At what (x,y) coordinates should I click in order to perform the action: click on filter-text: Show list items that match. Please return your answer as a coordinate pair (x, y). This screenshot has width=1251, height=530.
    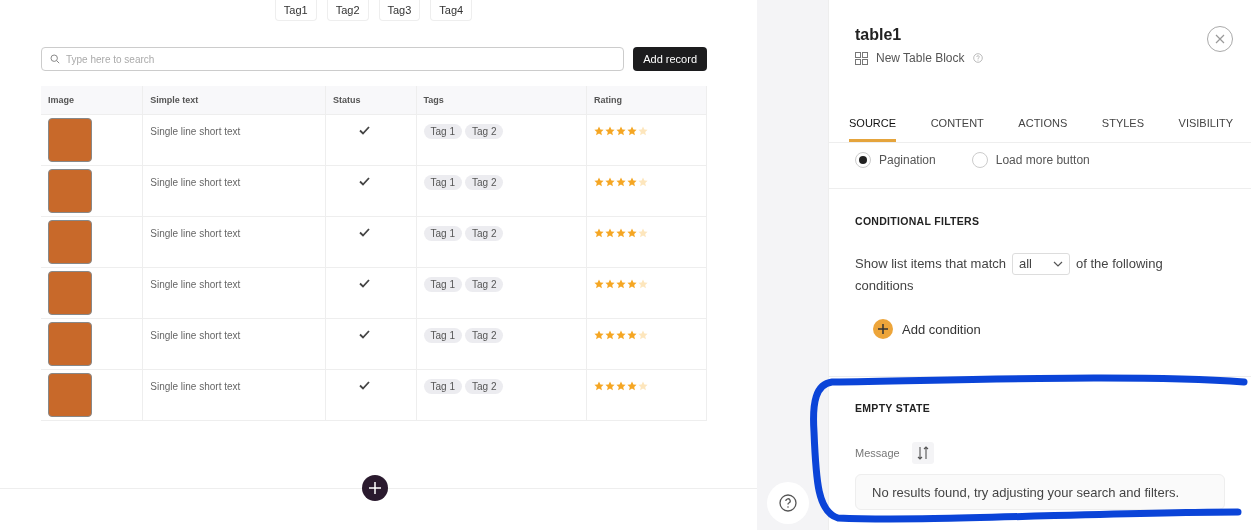
    Looking at the image, I should click on (930, 264).